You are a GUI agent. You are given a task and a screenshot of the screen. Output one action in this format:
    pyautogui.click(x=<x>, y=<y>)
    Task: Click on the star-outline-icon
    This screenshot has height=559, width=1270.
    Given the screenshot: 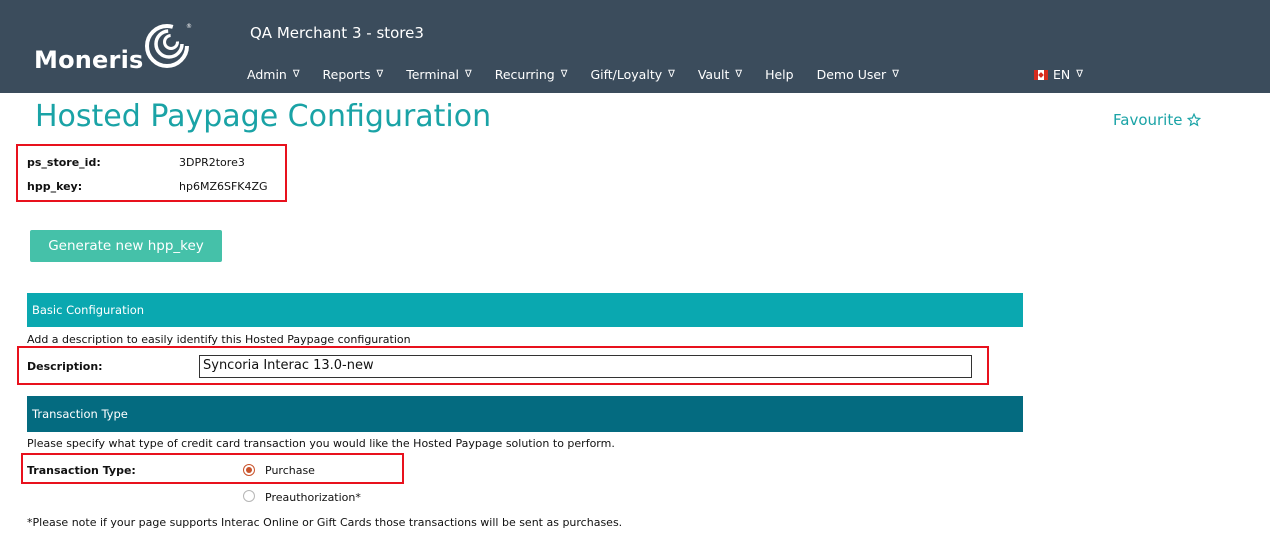 What is the action you would take?
    pyautogui.click(x=1194, y=120)
    